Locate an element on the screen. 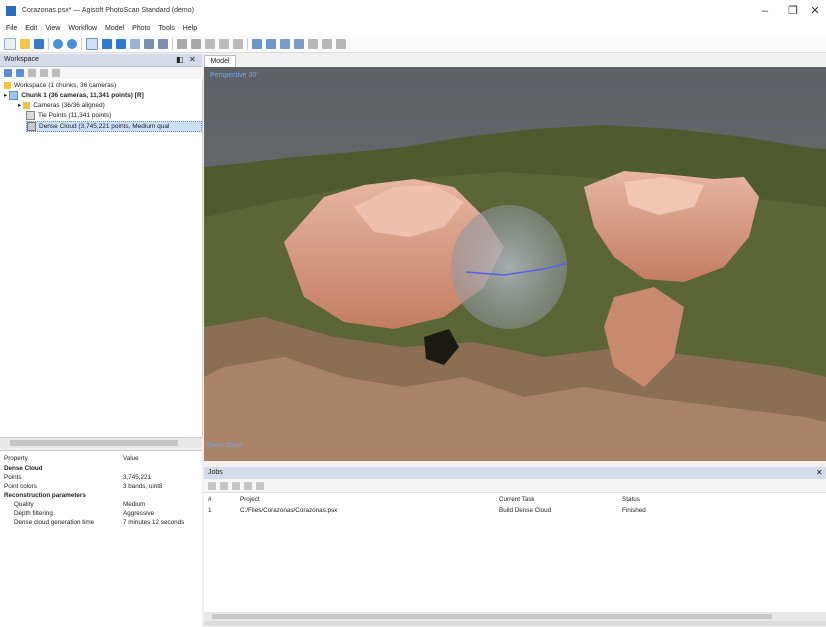 The height and width of the screenshot is (627, 826). remove-job-icon is located at coordinates (224, 485).